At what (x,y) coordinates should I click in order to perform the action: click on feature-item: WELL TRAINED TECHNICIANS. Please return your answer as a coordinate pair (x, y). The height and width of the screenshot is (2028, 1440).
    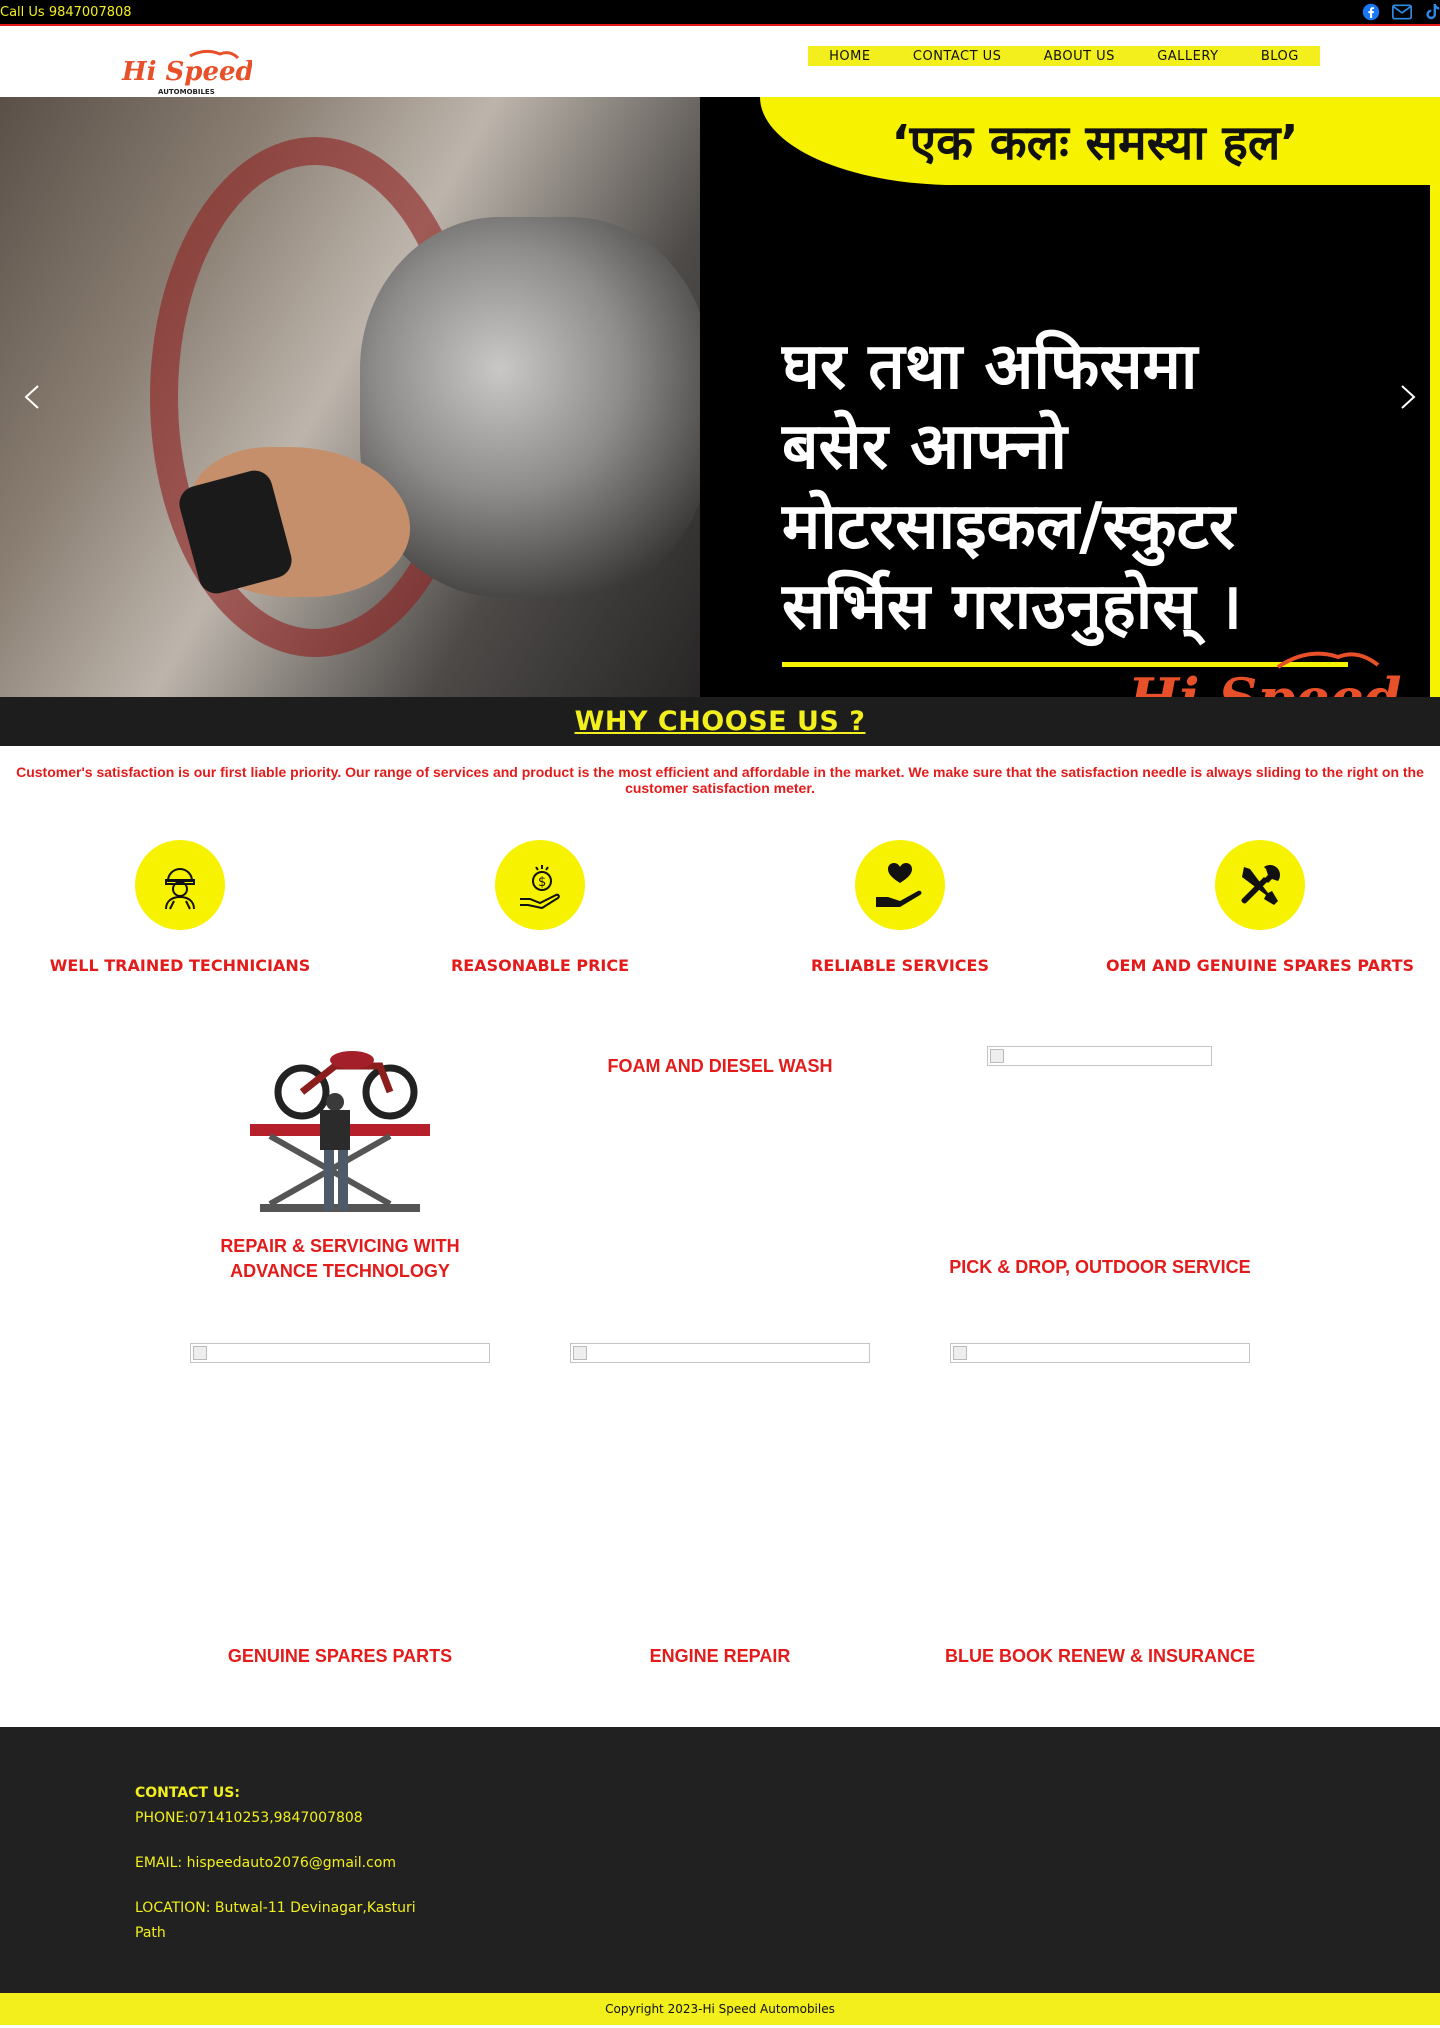
    Looking at the image, I should click on (180, 932).